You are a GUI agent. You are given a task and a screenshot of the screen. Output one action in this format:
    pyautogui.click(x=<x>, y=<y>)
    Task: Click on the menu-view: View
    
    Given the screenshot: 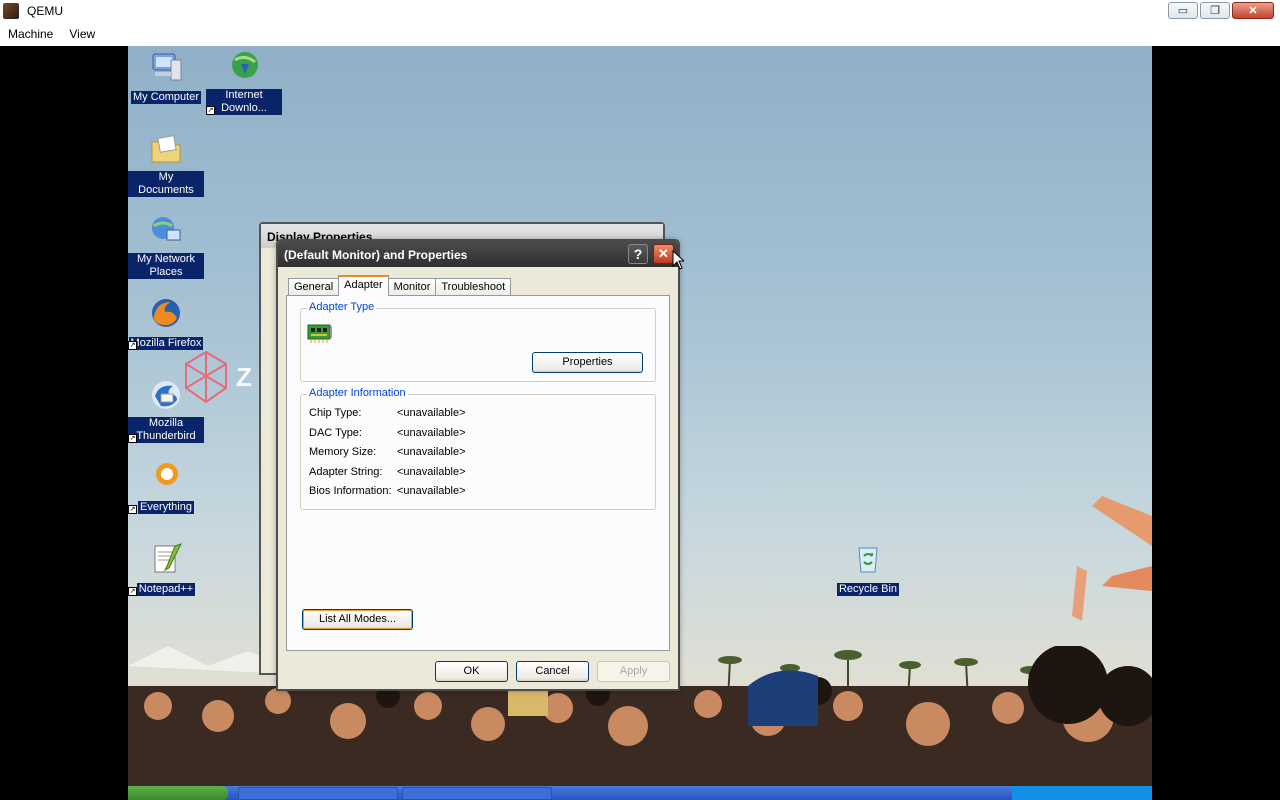 What is the action you would take?
    pyautogui.click(x=82, y=34)
    